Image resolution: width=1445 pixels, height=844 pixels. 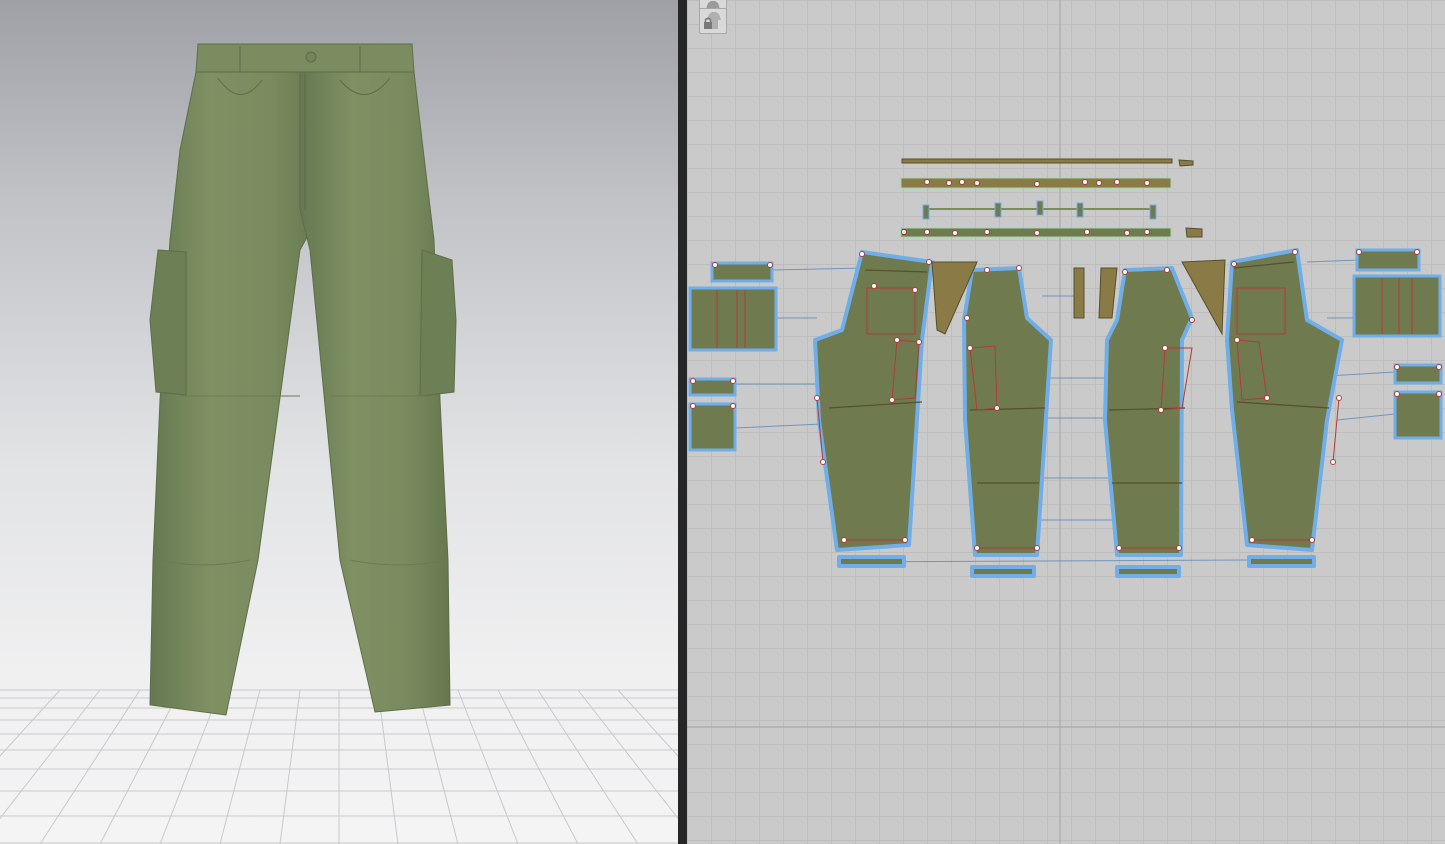 What do you see at coordinates (873, 401) in the screenshot?
I see `front-left-panel` at bounding box center [873, 401].